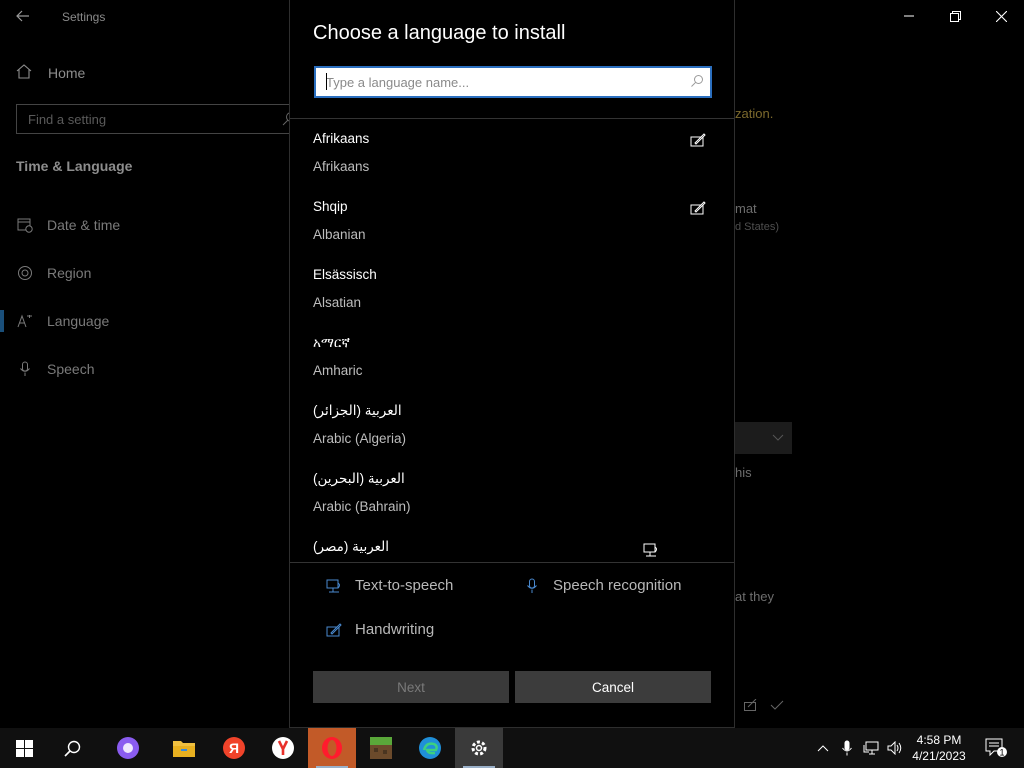  I want to click on back-button, so click(23, 16).